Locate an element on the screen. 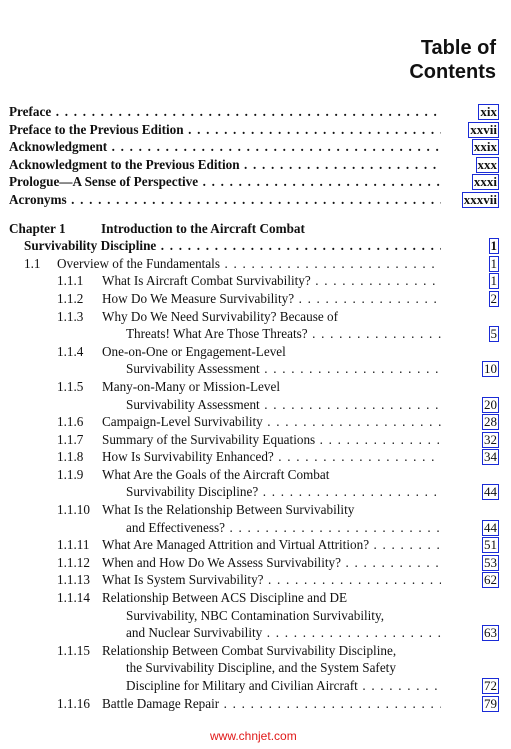 The height and width of the screenshot is (749, 511). entry-title: One-on-One or Engagement-Level is located at coordinates (194, 351).